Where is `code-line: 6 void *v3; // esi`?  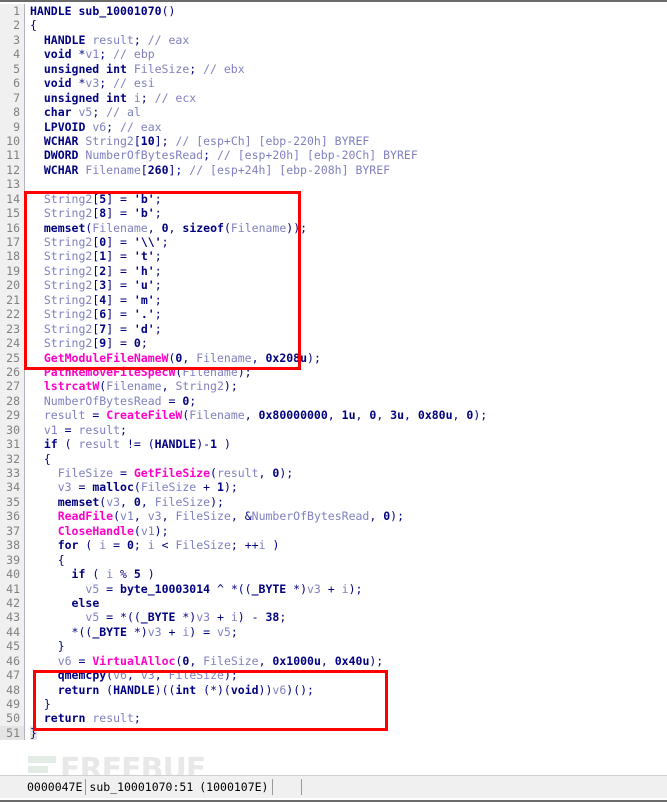
code-line: 6 void *v3; // esi is located at coordinates (333, 83).